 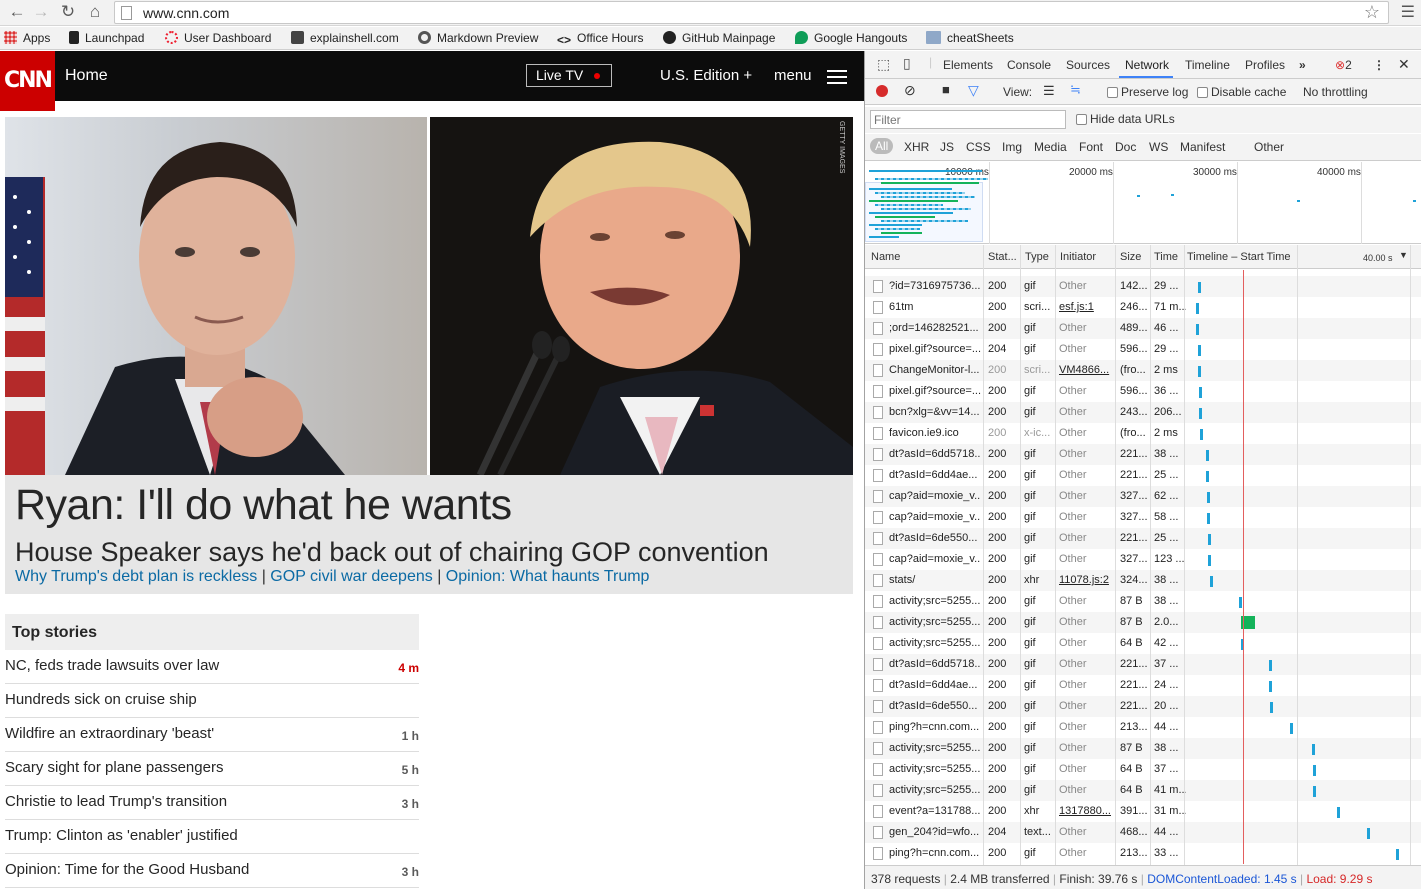 I want to click on bookmark-launchpad: Launchpad, so click(x=106, y=38).